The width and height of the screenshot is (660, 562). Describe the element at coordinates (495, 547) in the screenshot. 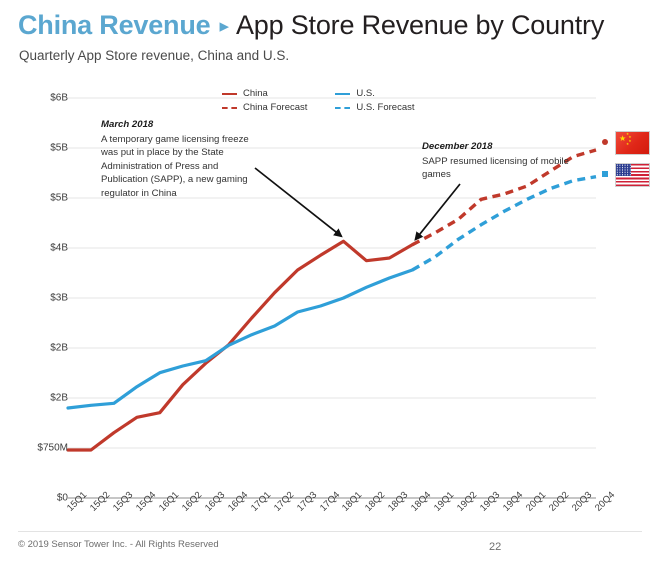

I see `page-number: 22` at that location.